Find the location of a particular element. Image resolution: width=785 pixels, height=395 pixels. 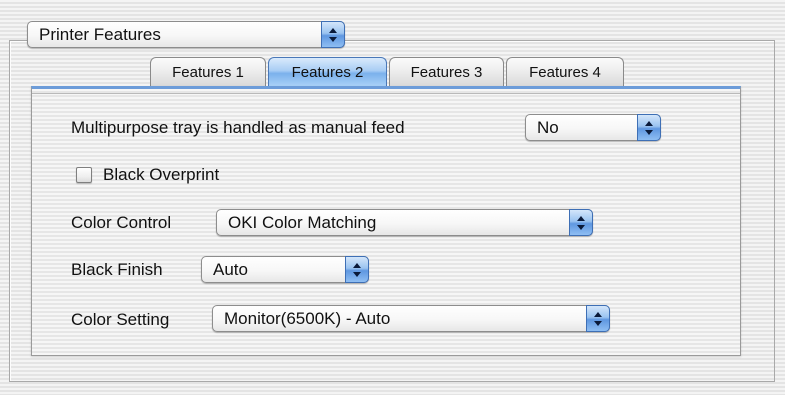

black-overprint-label: Black Overprint is located at coordinates (161, 174).